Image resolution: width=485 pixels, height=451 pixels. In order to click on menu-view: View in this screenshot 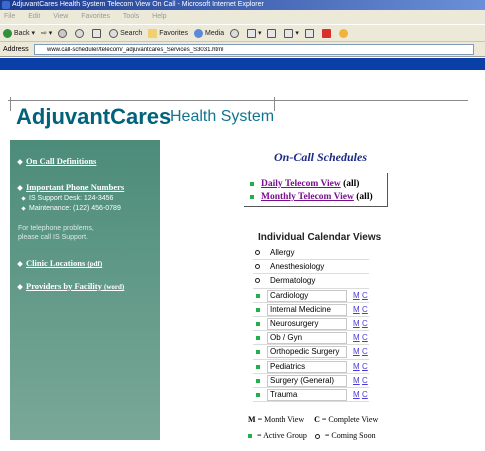, I will do `click(60, 16)`.